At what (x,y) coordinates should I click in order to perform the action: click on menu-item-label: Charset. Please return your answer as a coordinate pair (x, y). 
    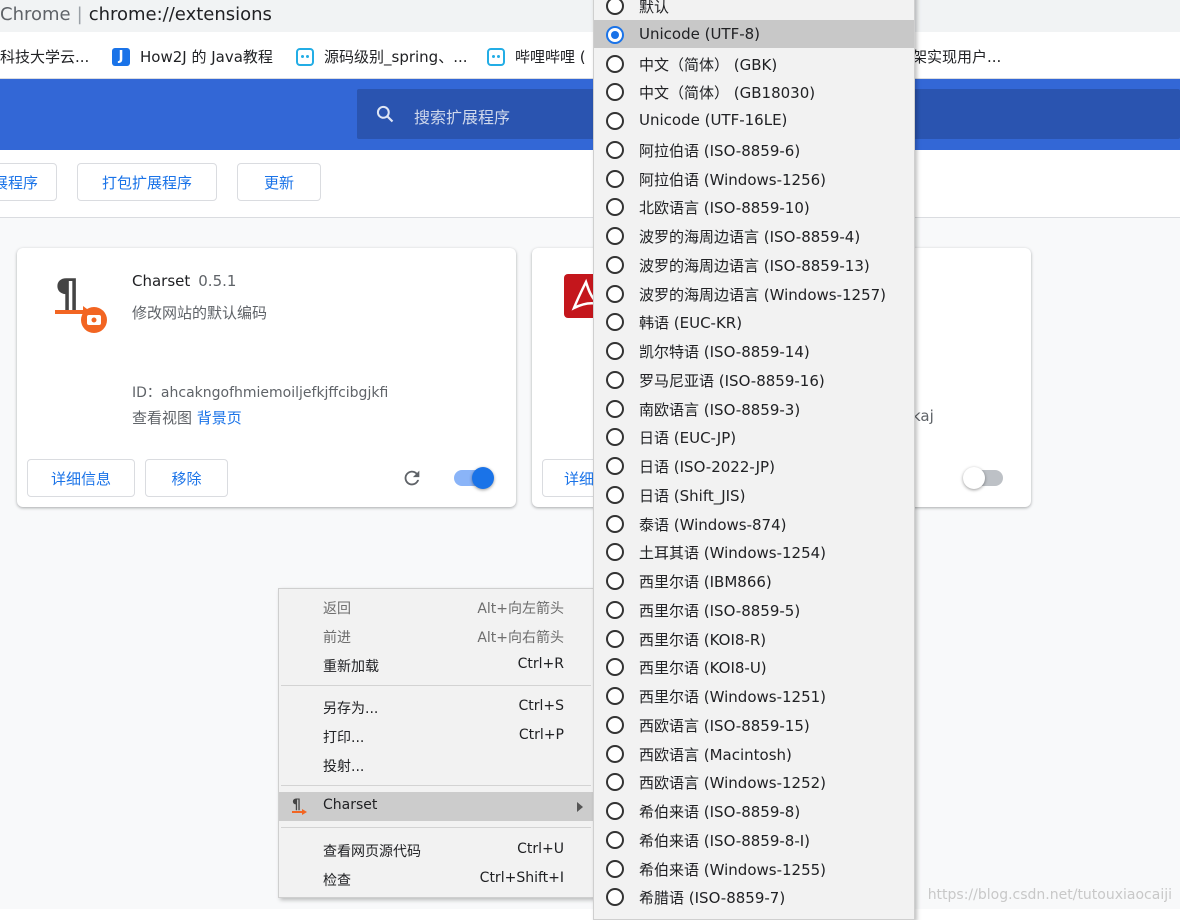
    Looking at the image, I should click on (350, 805).